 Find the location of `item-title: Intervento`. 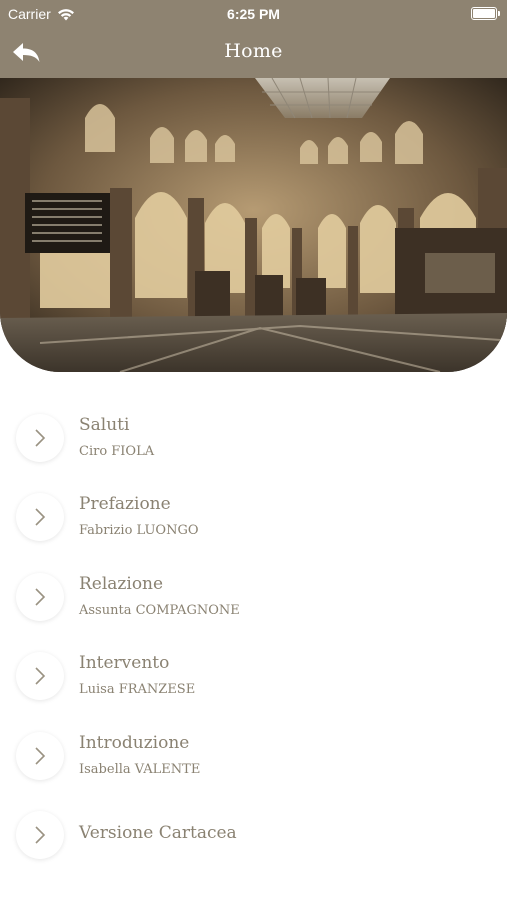

item-title: Intervento is located at coordinates (124, 663).